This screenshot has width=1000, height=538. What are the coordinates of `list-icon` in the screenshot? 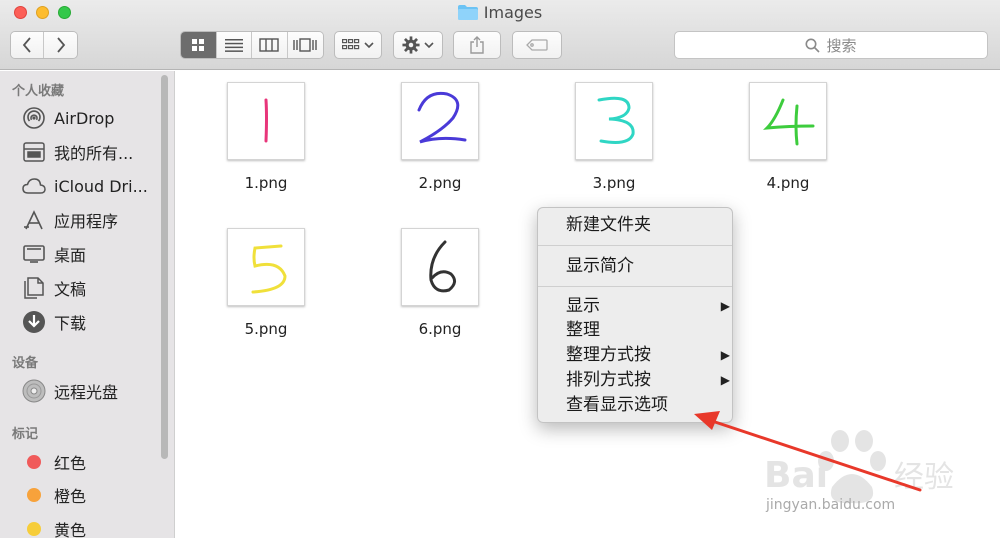 It's located at (233, 45).